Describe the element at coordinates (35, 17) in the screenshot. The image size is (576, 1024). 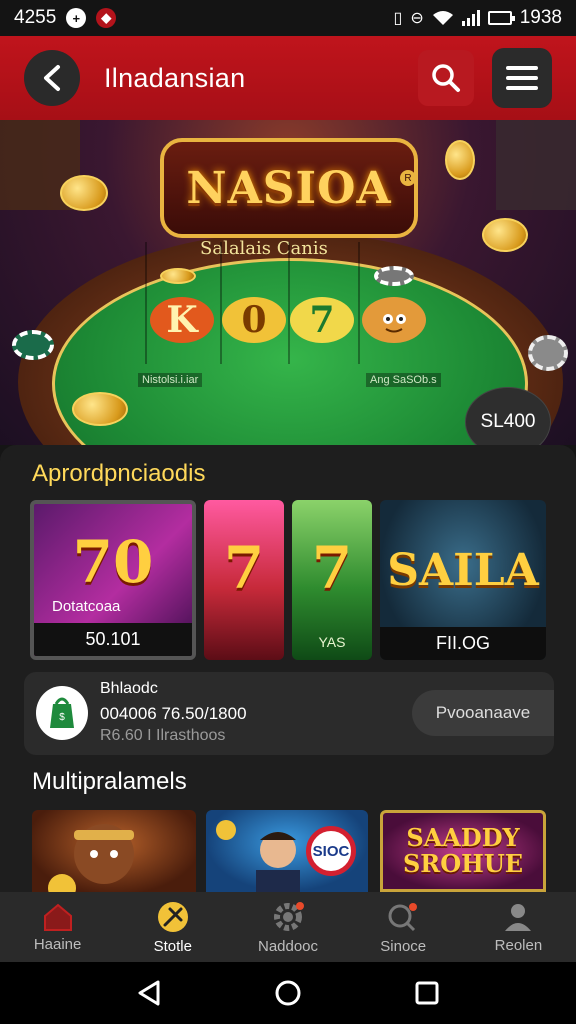
I see `status-time-left: 4255` at that location.